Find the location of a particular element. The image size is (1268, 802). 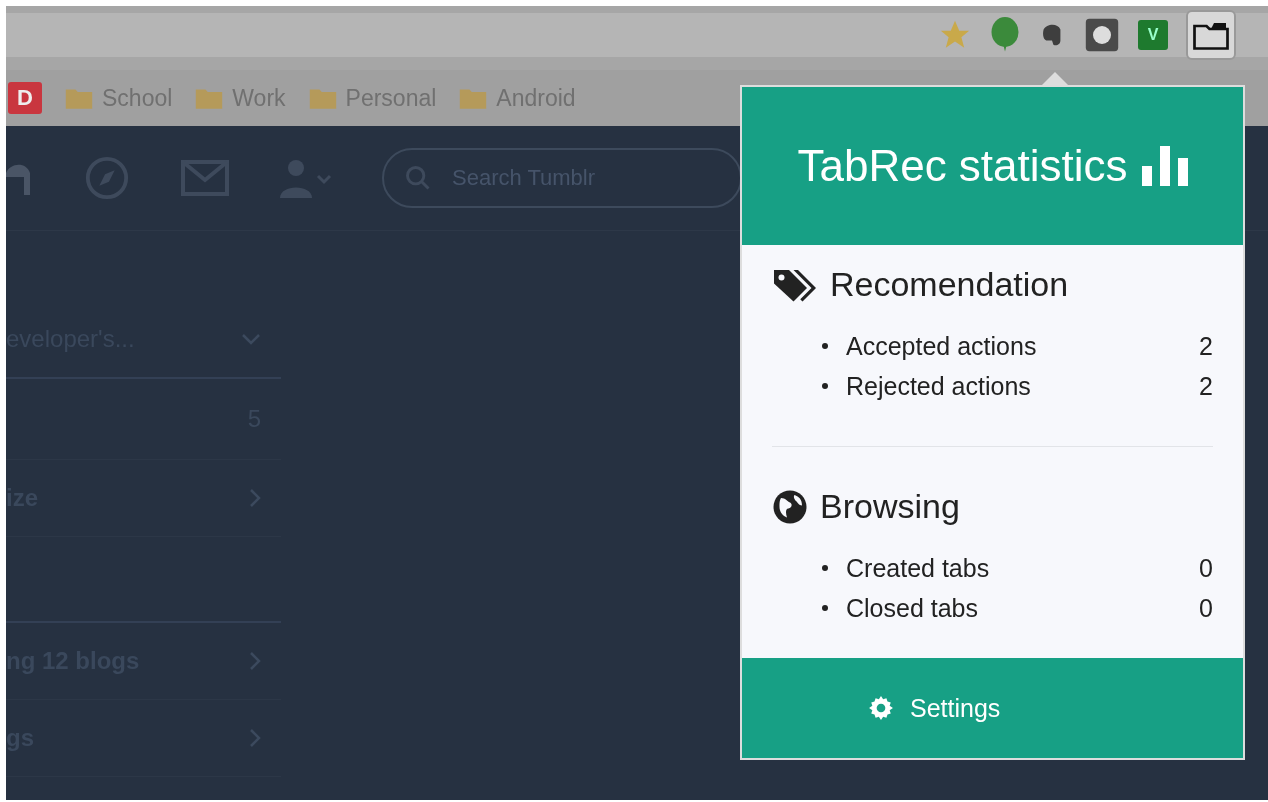

search-icon is located at coordinates (418, 178).